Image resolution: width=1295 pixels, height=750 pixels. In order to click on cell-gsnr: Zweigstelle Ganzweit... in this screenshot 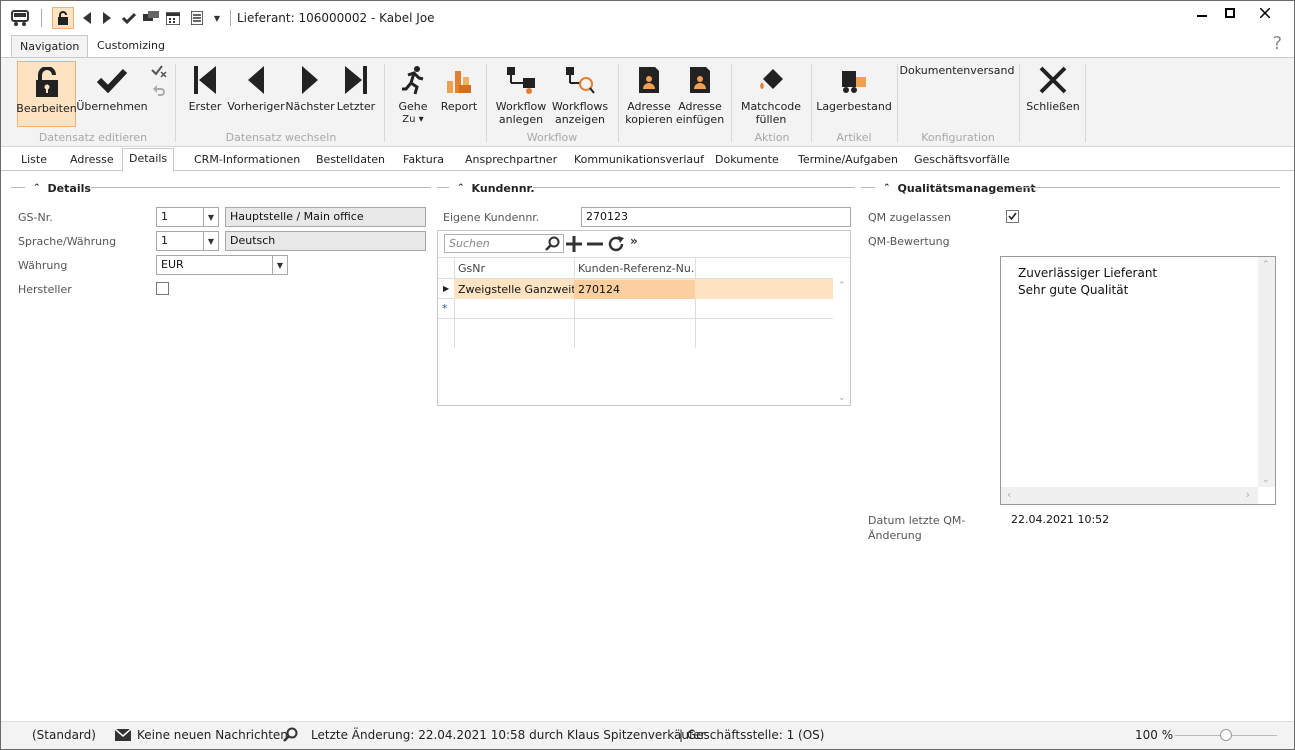, I will do `click(514, 289)`.